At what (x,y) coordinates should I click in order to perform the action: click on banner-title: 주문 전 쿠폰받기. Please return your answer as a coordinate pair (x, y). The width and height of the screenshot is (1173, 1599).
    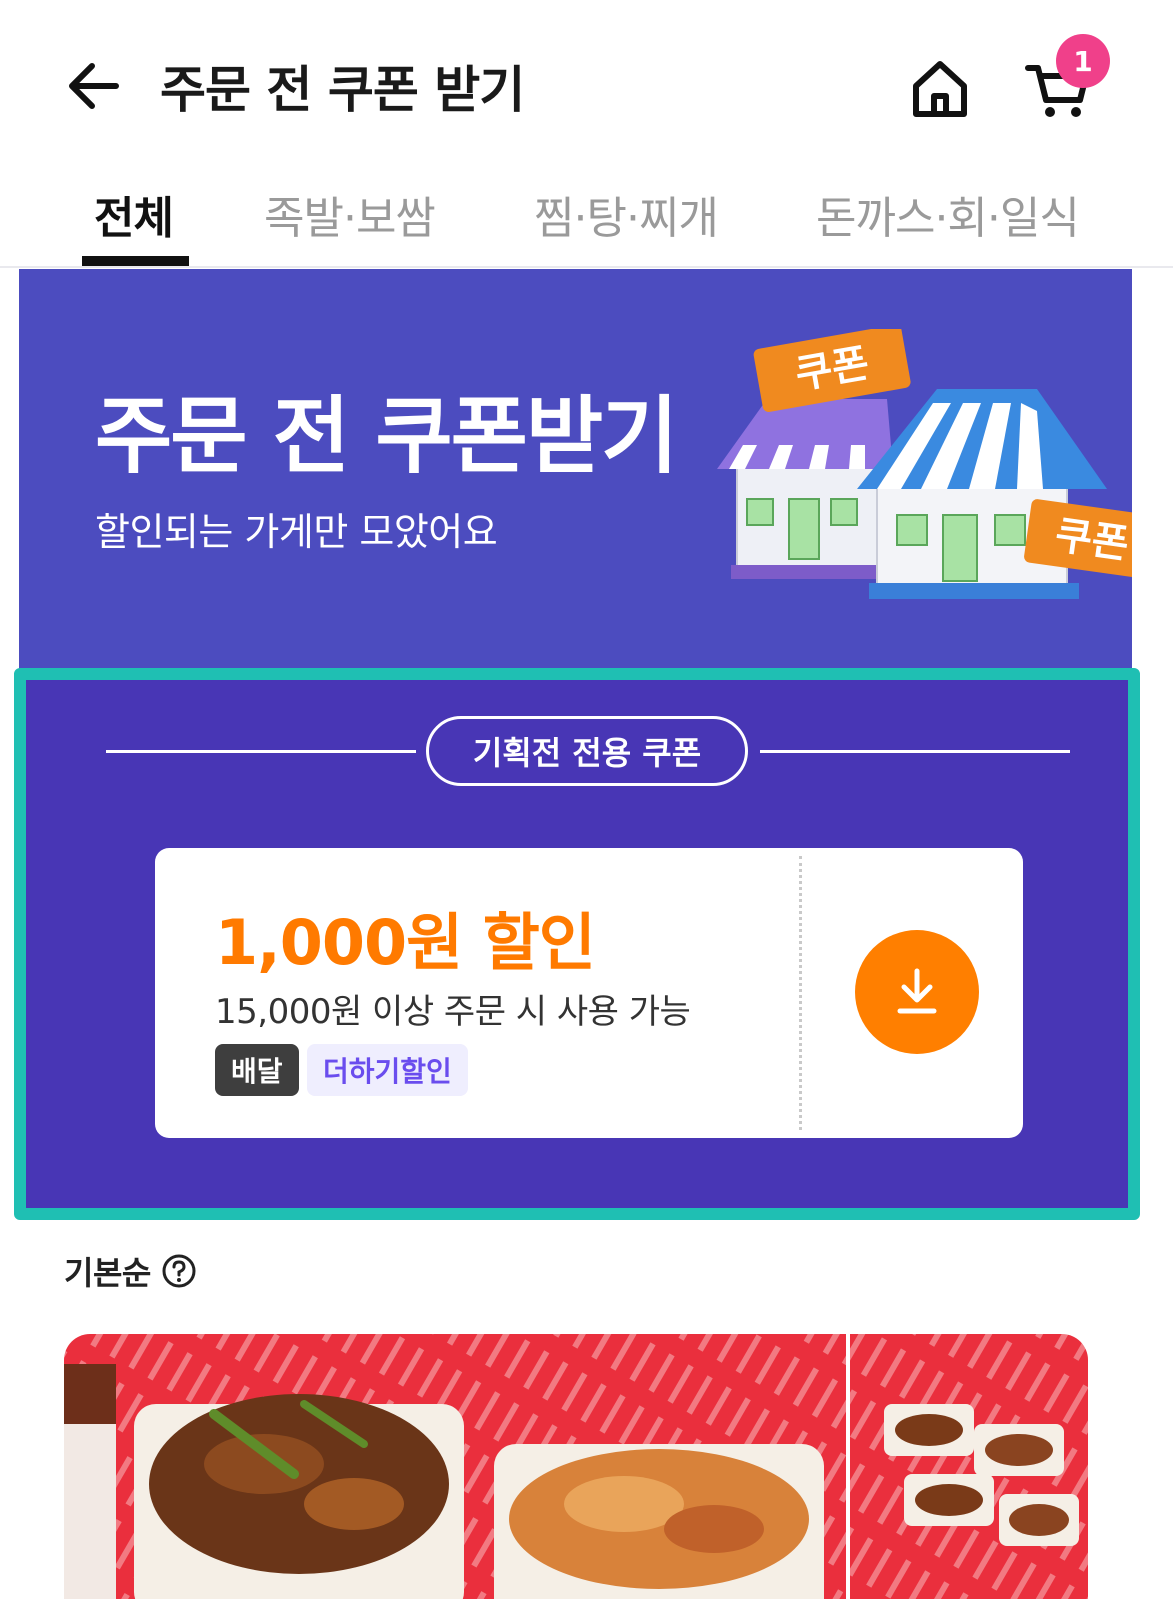
    Looking at the image, I should click on (386, 436).